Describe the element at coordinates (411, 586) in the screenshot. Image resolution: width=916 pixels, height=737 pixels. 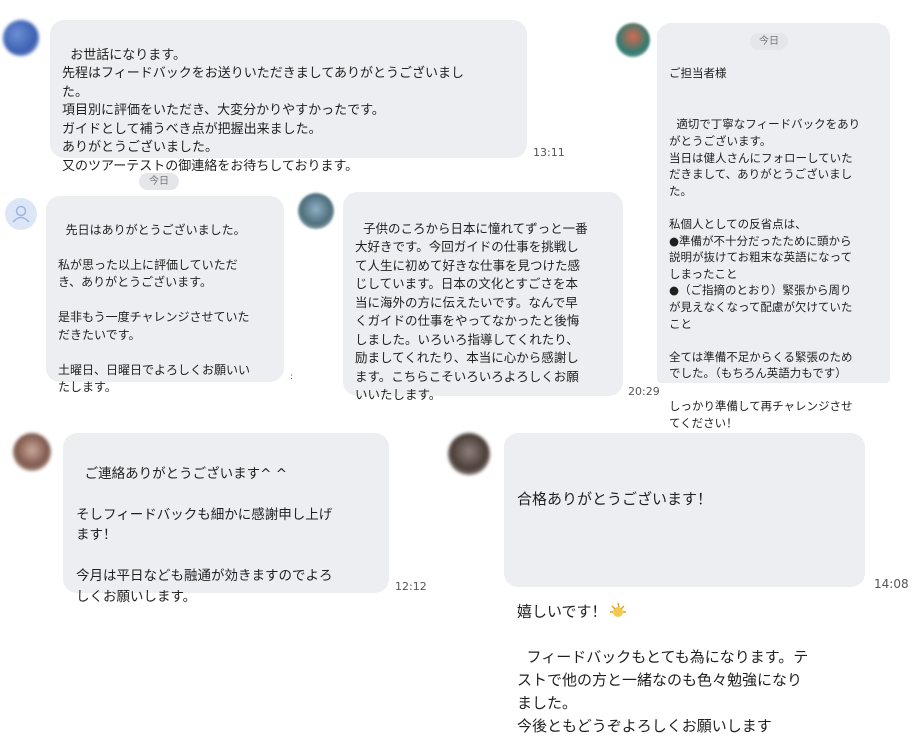
I see `message-timestamp: 12:12` at that location.